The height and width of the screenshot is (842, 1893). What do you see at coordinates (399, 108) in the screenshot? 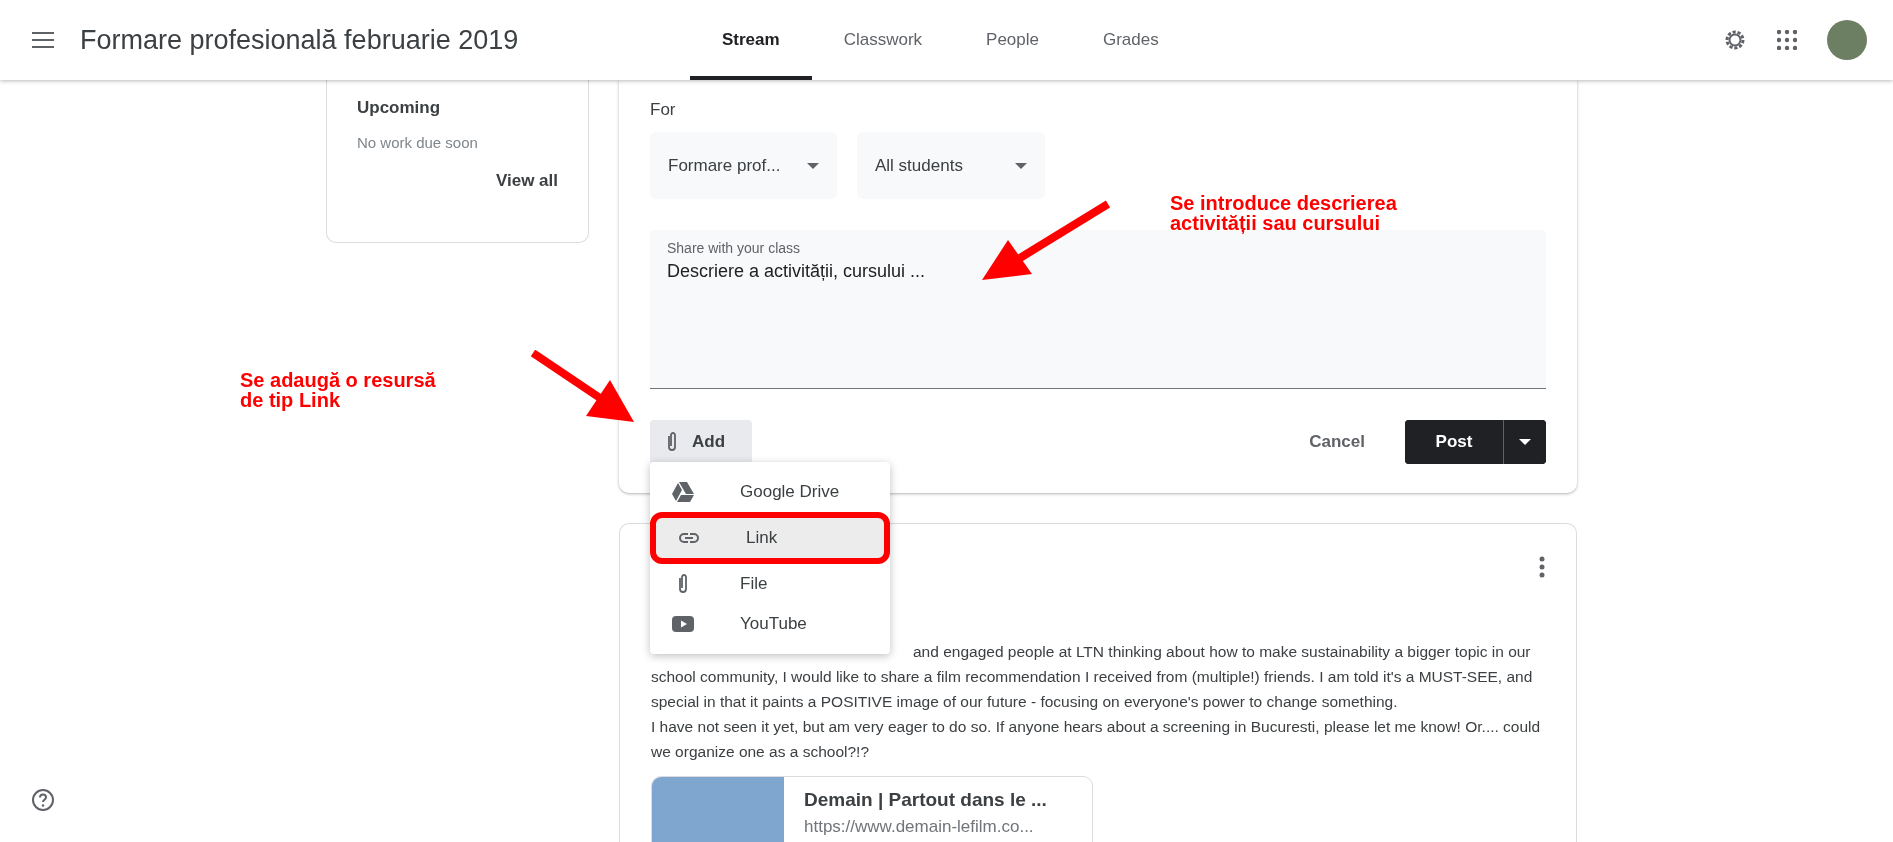
I see `upcoming-title: Upcoming` at bounding box center [399, 108].